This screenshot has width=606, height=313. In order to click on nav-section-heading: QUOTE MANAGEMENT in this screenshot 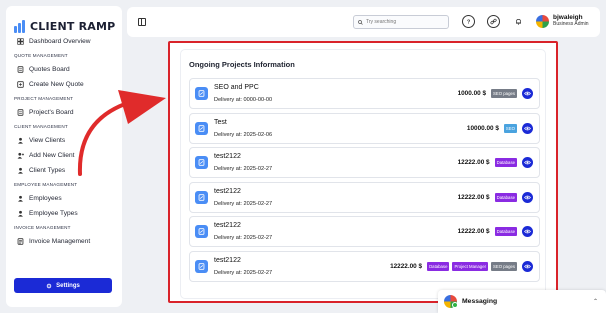, I will do `click(41, 55)`.